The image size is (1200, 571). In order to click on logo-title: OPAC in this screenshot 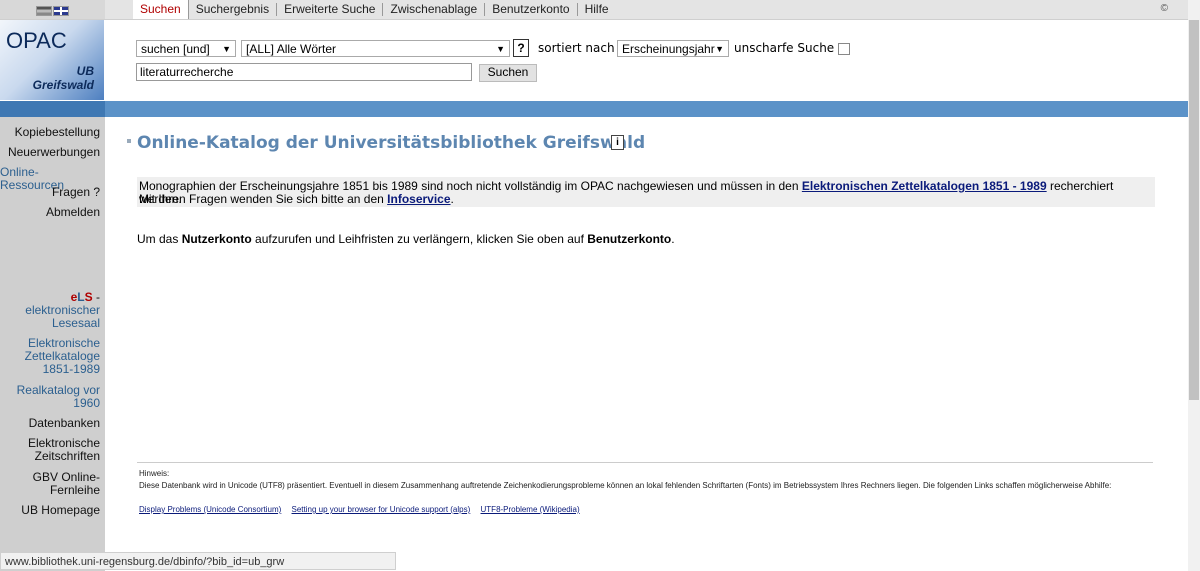, I will do `click(36, 40)`.